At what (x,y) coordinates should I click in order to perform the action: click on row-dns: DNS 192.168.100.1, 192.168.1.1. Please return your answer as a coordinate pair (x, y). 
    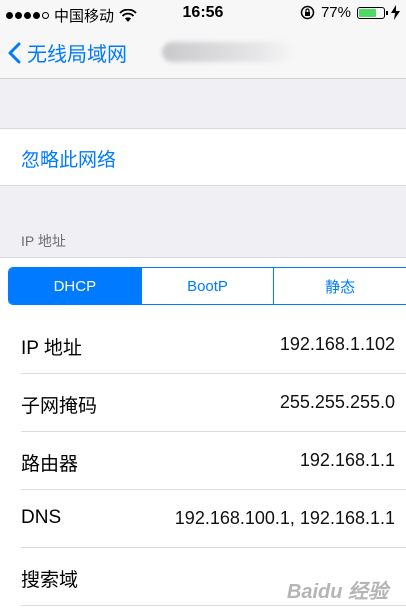
    Looking at the image, I should click on (213, 519).